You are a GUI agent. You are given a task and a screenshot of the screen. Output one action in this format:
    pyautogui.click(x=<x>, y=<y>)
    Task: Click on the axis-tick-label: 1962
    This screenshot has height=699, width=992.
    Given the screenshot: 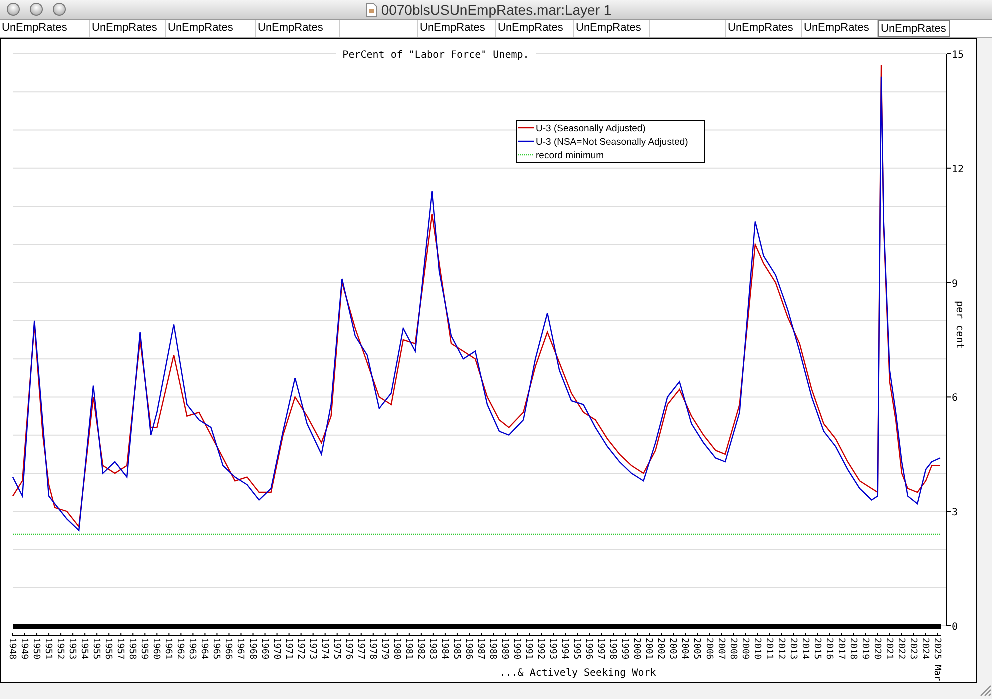 What is the action you would take?
    pyautogui.click(x=180, y=649)
    